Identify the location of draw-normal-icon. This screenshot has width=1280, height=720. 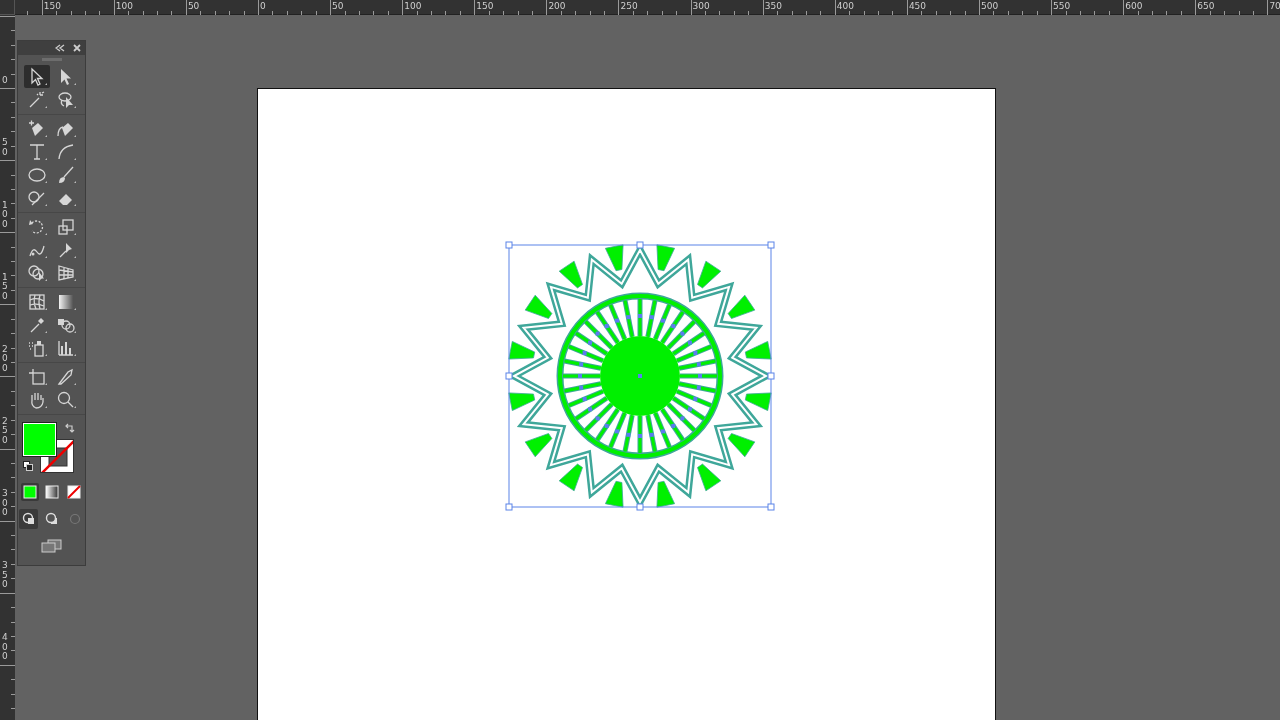
(28, 519).